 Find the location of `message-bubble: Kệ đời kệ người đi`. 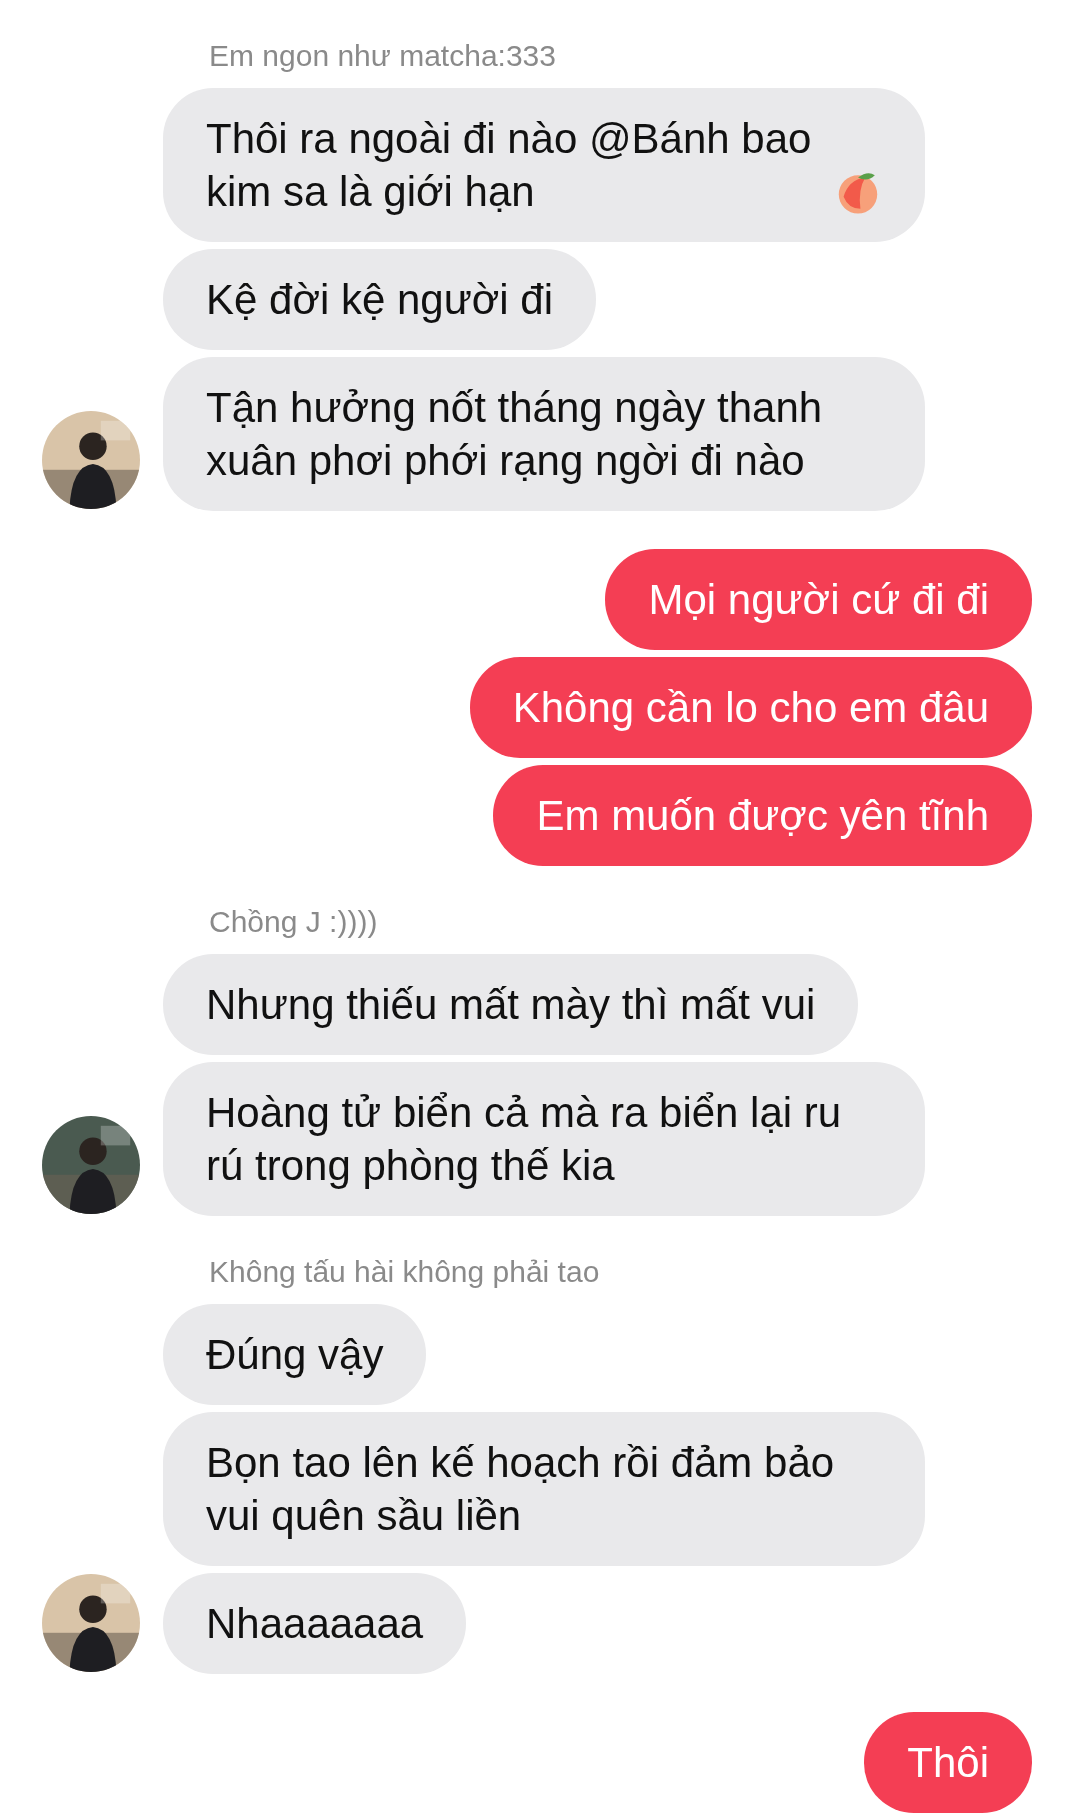

message-bubble: Kệ đời kệ người đi is located at coordinates (380, 299).